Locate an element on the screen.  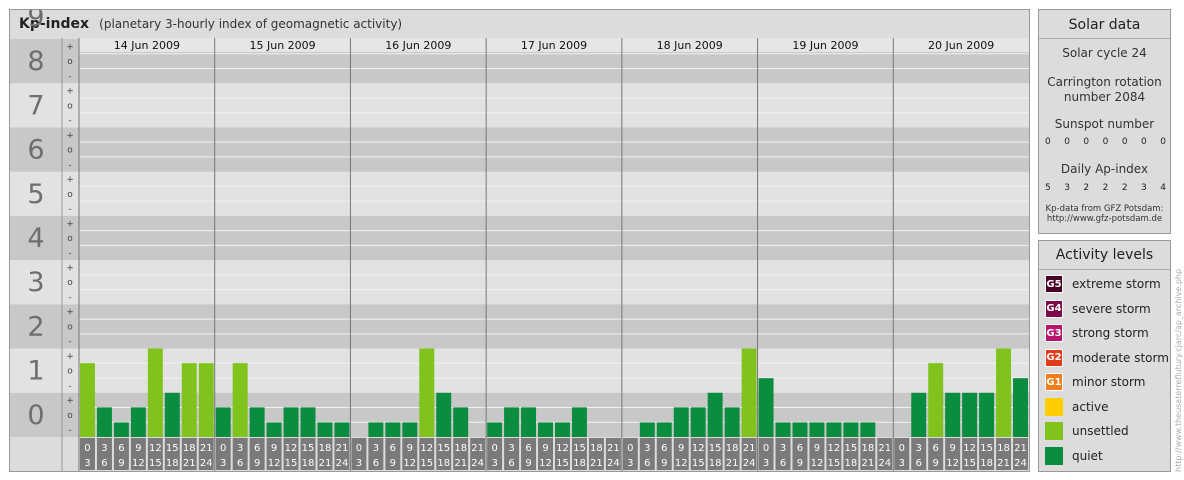
legend-item: unsettled is located at coordinates (1087, 431).